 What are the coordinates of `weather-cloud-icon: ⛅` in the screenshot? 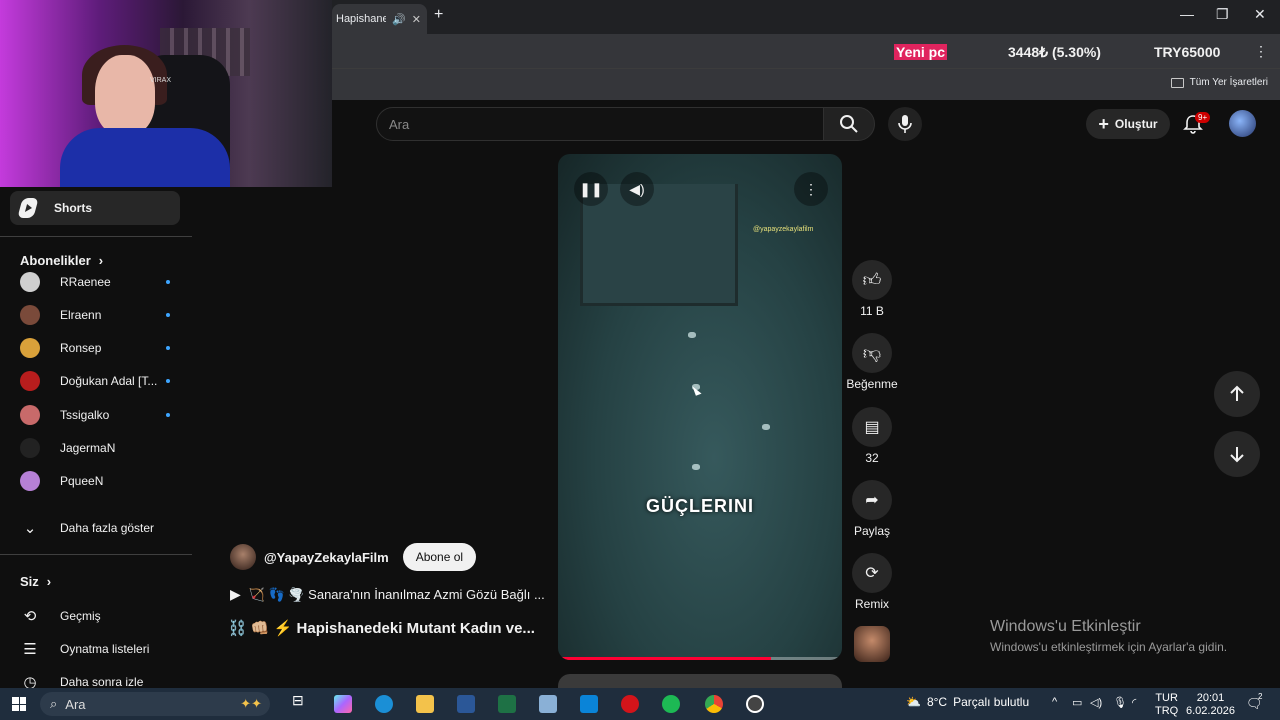 It's located at (913, 702).